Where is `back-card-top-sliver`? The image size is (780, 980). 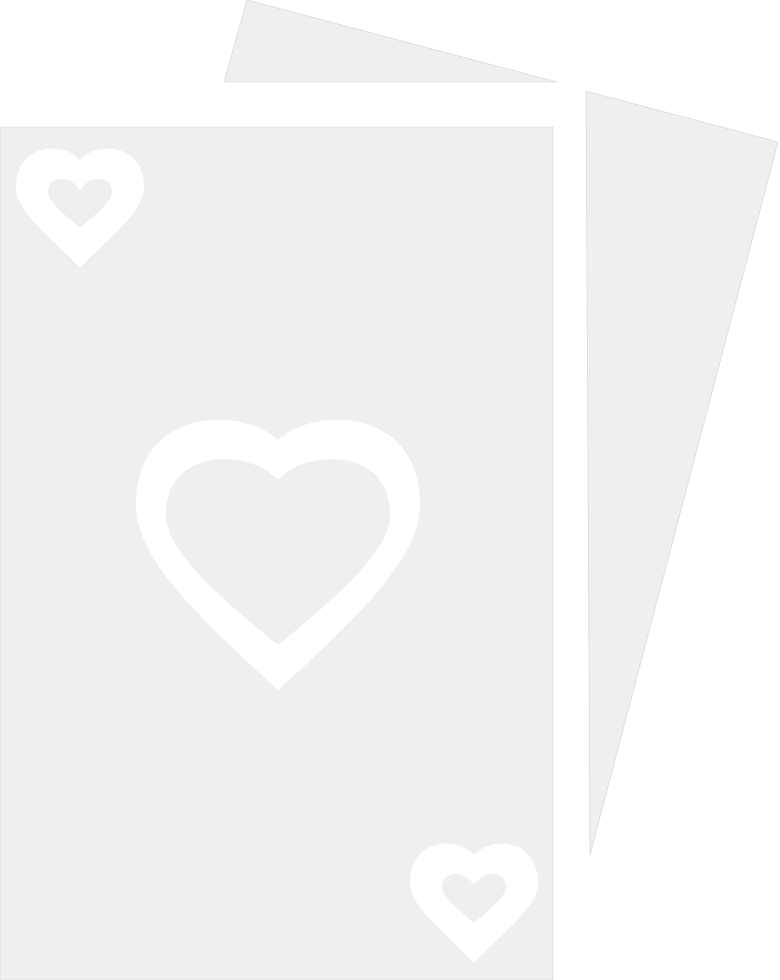
back-card-top-sliver is located at coordinates (390, 41).